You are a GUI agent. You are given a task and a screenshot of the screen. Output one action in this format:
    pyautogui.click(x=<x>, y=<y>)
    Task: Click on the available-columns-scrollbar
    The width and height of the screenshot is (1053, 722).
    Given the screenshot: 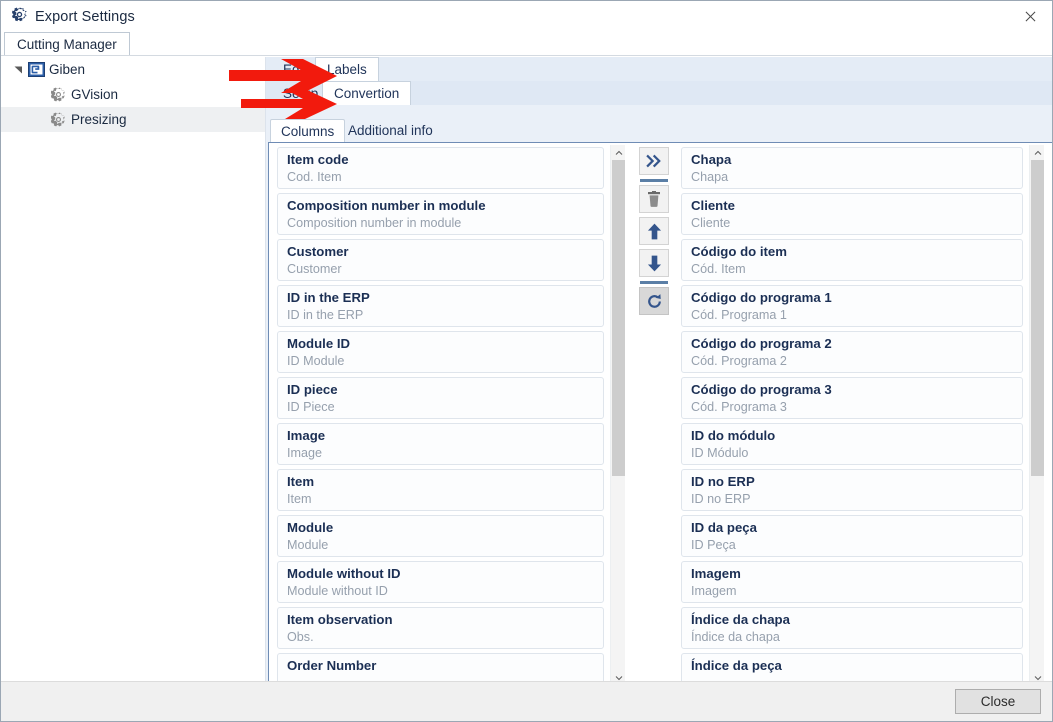 What is the action you would take?
    pyautogui.click(x=617, y=415)
    